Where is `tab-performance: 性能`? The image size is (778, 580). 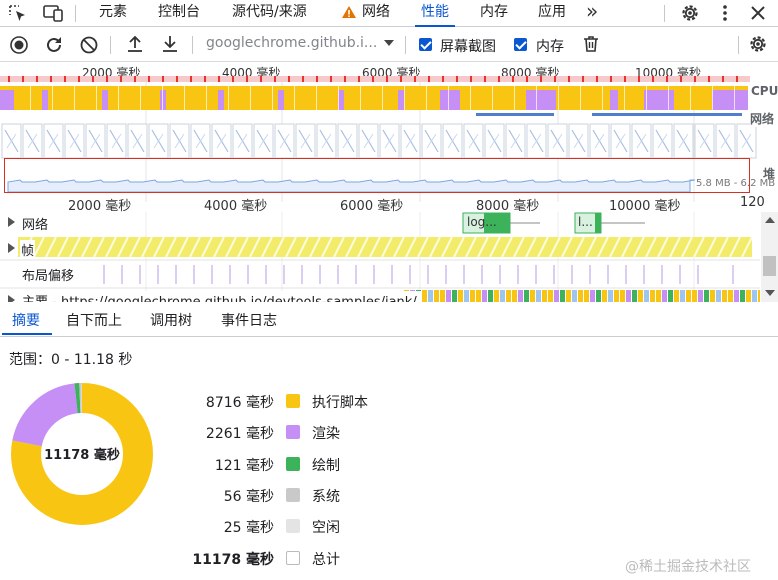
tab-performance: 性能 is located at coordinates (435, 13).